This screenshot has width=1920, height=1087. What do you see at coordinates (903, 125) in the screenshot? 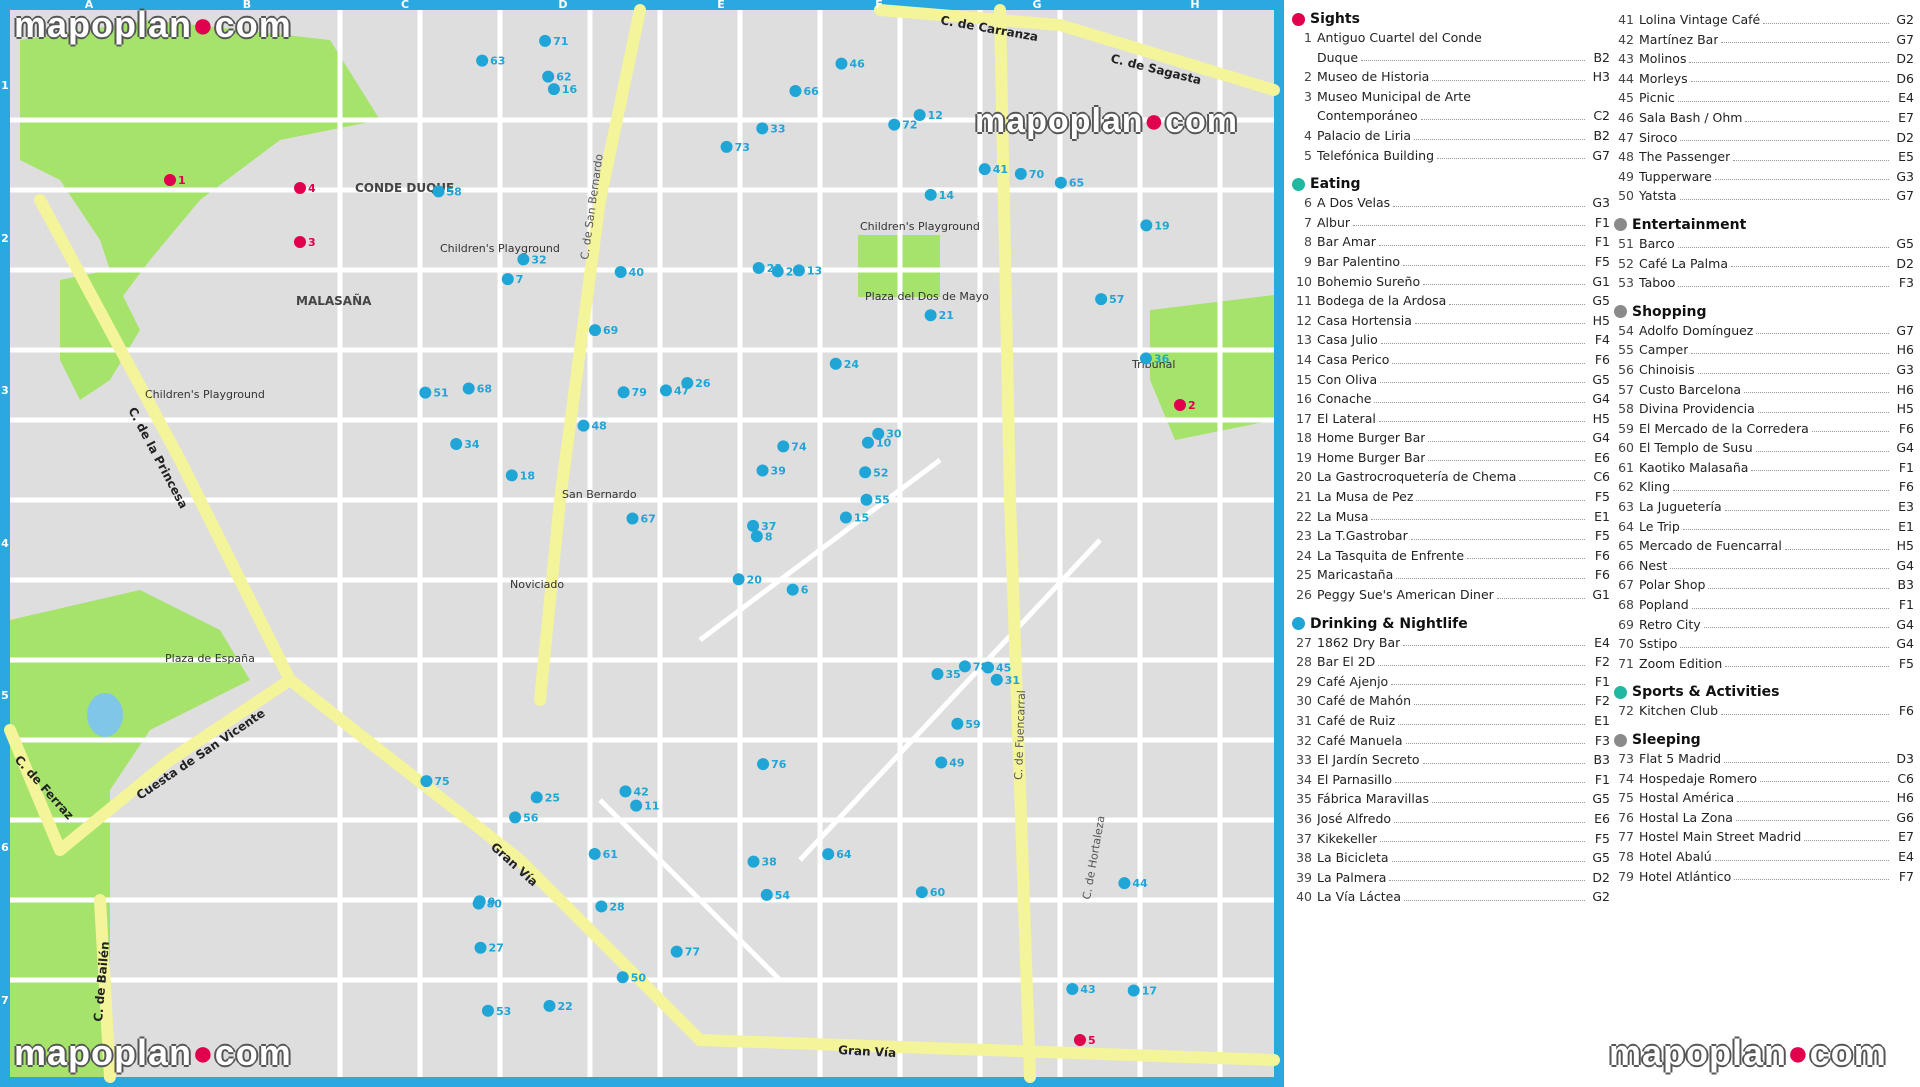
I see `poi-marker-72: 72` at bounding box center [903, 125].